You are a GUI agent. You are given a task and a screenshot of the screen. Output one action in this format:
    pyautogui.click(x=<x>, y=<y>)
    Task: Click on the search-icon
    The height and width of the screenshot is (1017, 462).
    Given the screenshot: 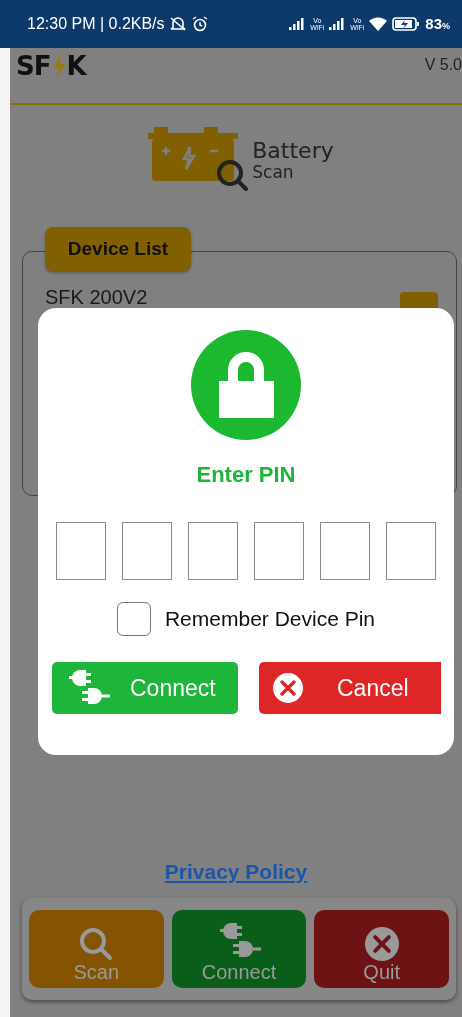 What is the action you would take?
    pyautogui.click(x=96, y=944)
    